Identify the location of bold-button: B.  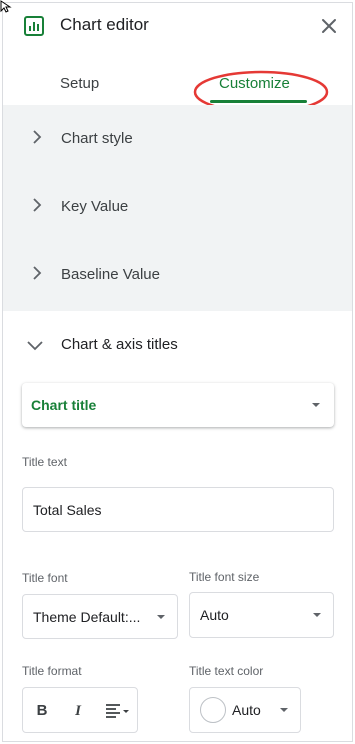
(42, 711).